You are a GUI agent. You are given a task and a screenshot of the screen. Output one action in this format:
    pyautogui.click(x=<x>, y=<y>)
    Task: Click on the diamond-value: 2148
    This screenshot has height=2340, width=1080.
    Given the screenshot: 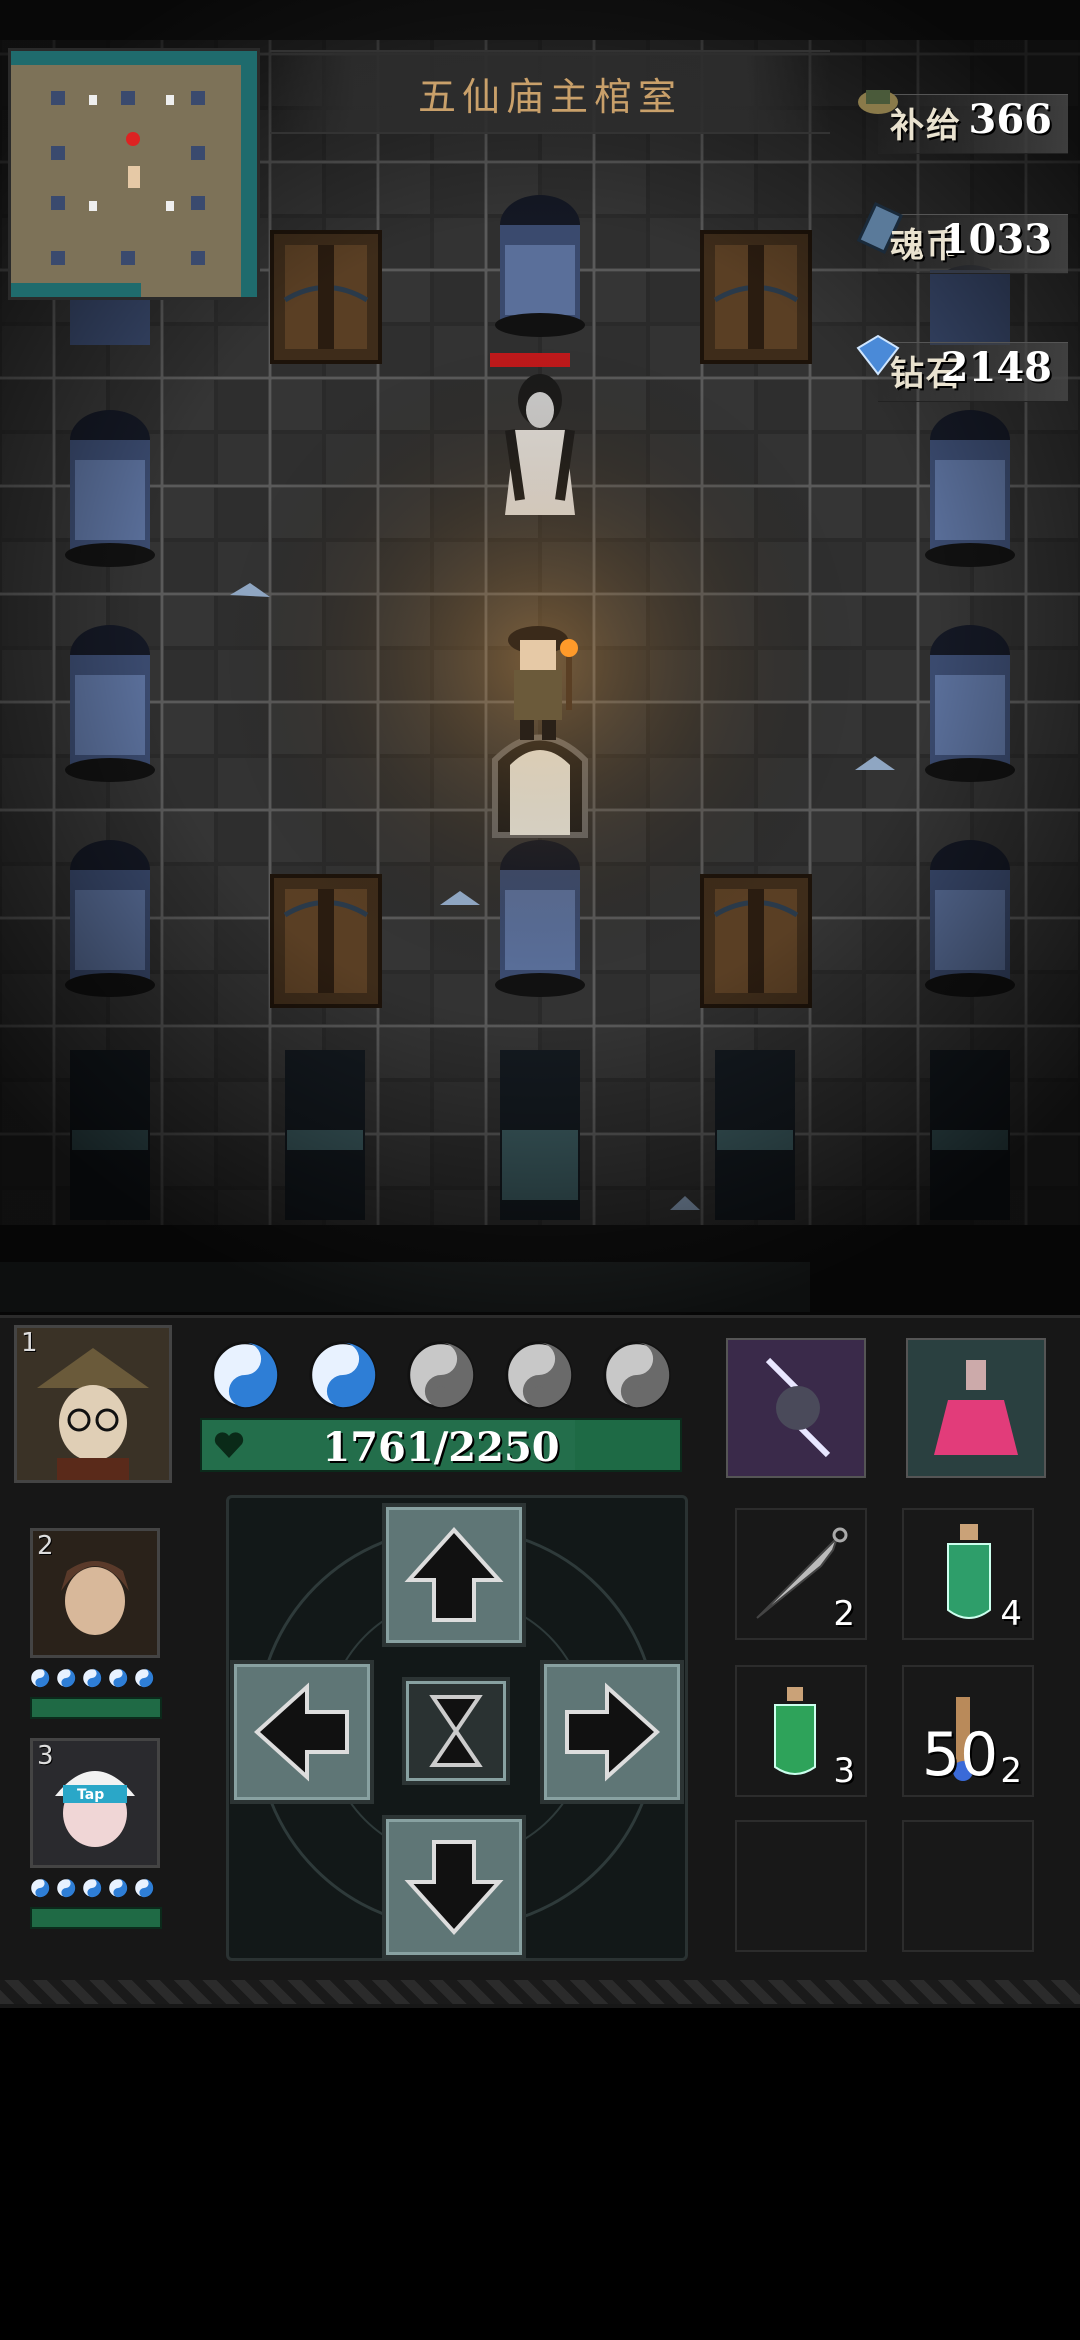 What is the action you would take?
    pyautogui.click(x=996, y=367)
    